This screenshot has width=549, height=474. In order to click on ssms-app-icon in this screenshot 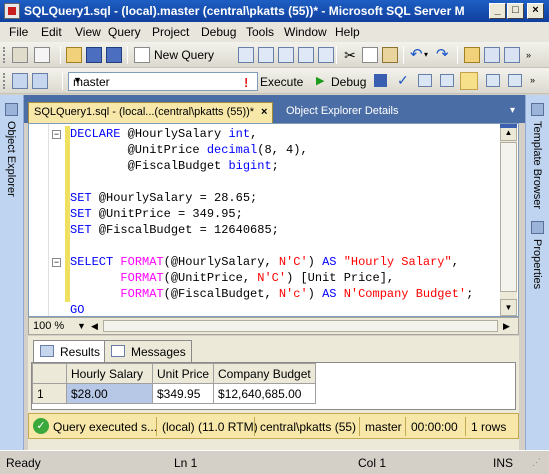, I will do `click(12, 11)`.